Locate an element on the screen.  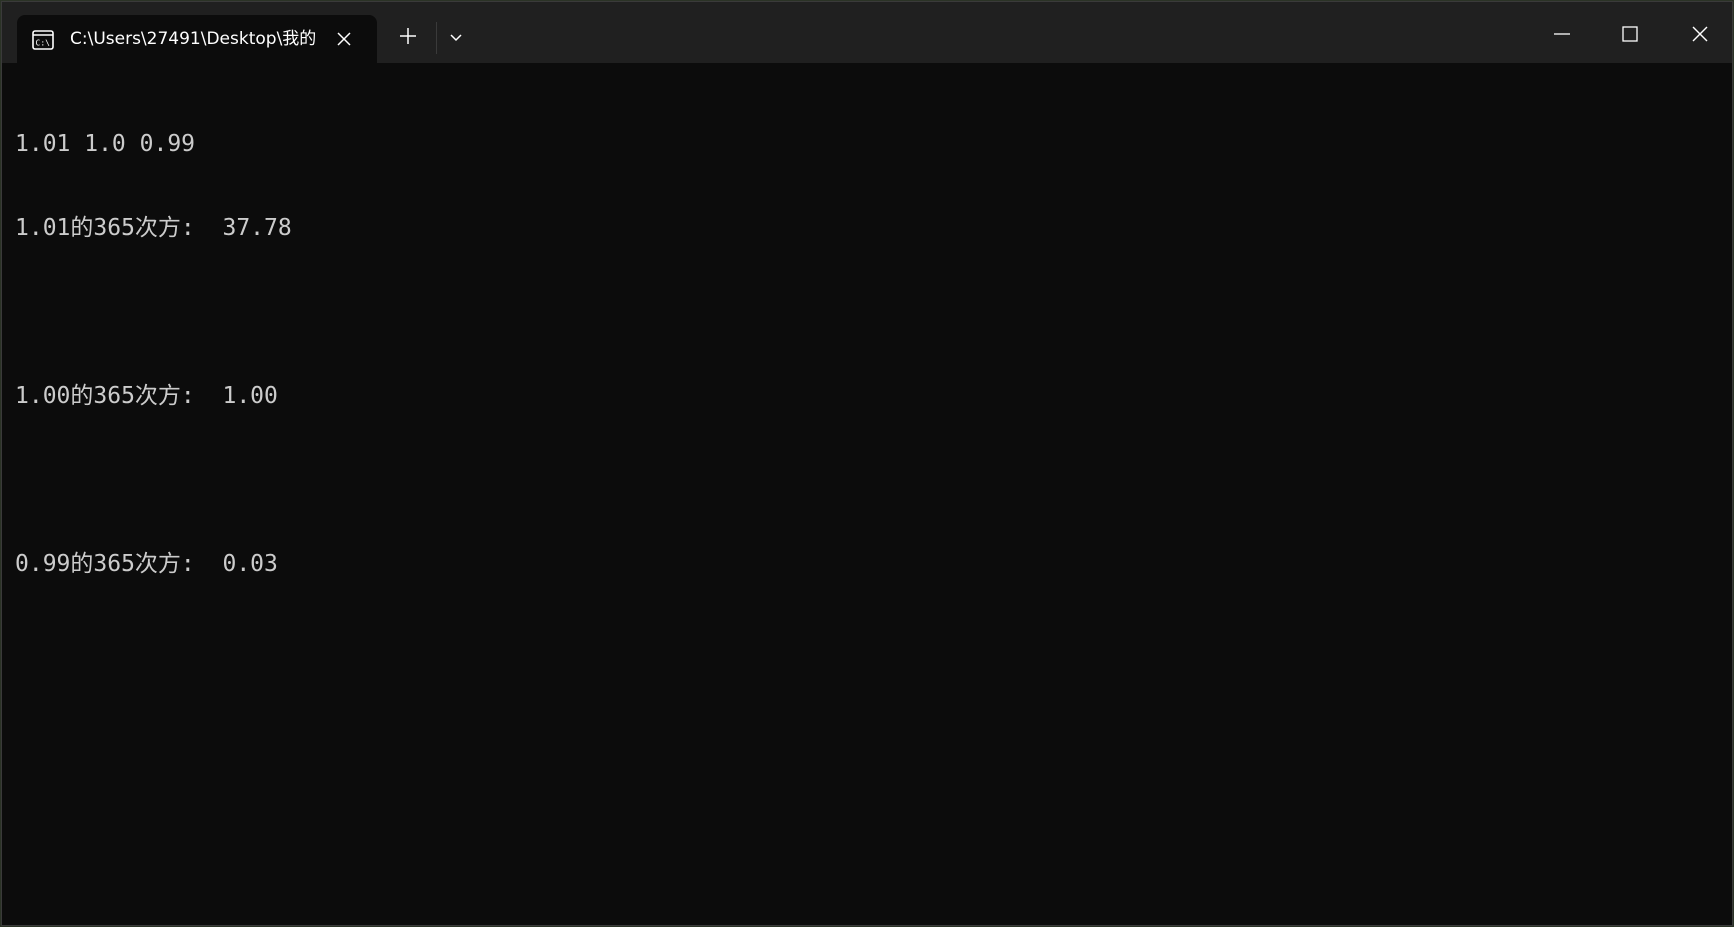
close-icon is located at coordinates (344, 39).